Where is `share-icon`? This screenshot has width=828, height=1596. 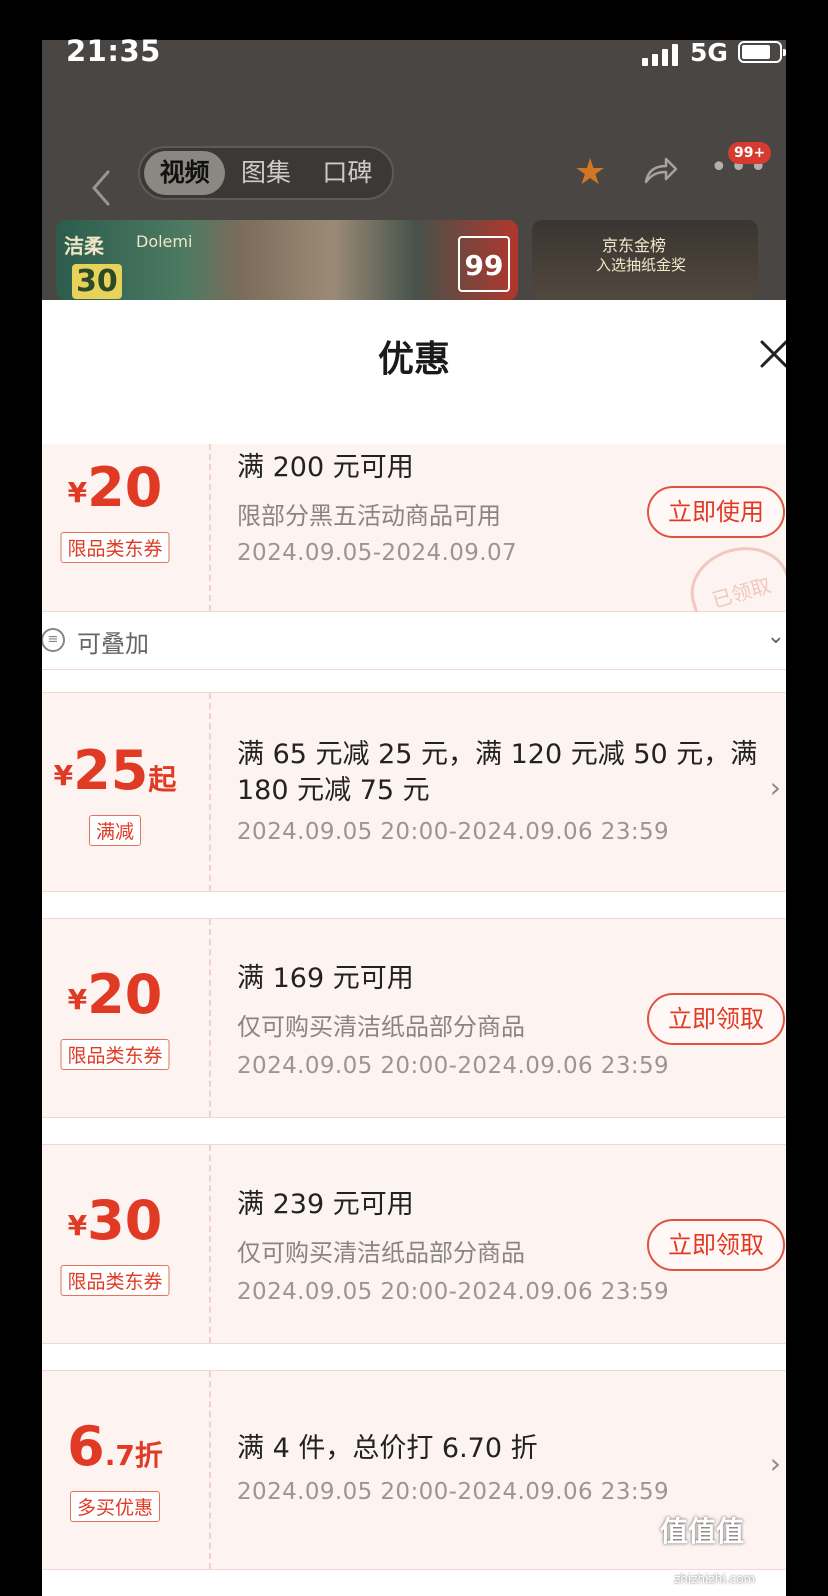 share-icon is located at coordinates (660, 170).